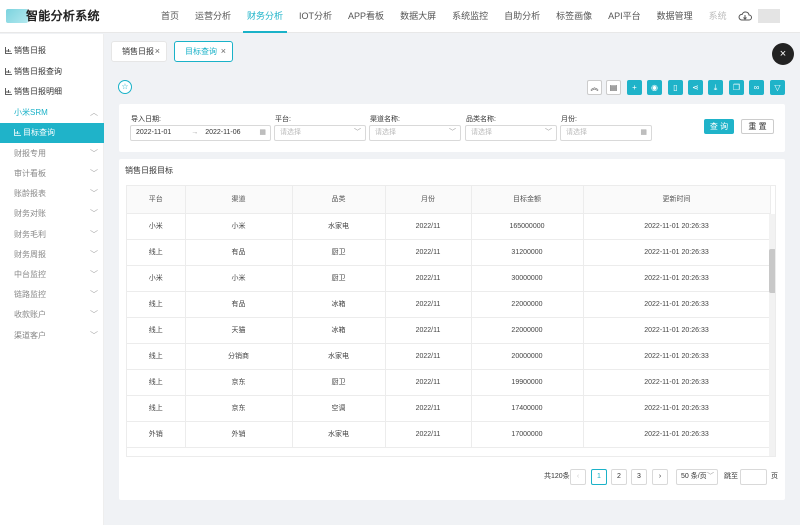 The height and width of the screenshot is (525, 800). What do you see at coordinates (449, 330) in the screenshot?
I see `table-row: 线上 天猫 冰箱 2022/11 22000000 2022-11-01 20:26:33` at bounding box center [449, 330].